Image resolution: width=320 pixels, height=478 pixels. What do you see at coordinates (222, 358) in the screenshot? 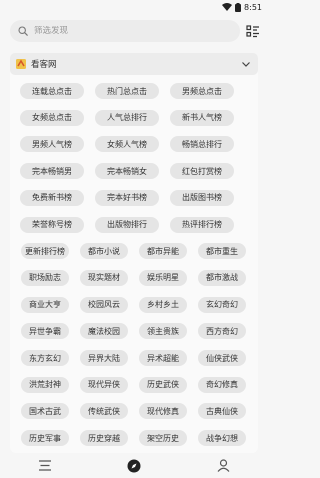
I see `tag-item: 仙侠武侠` at bounding box center [222, 358].